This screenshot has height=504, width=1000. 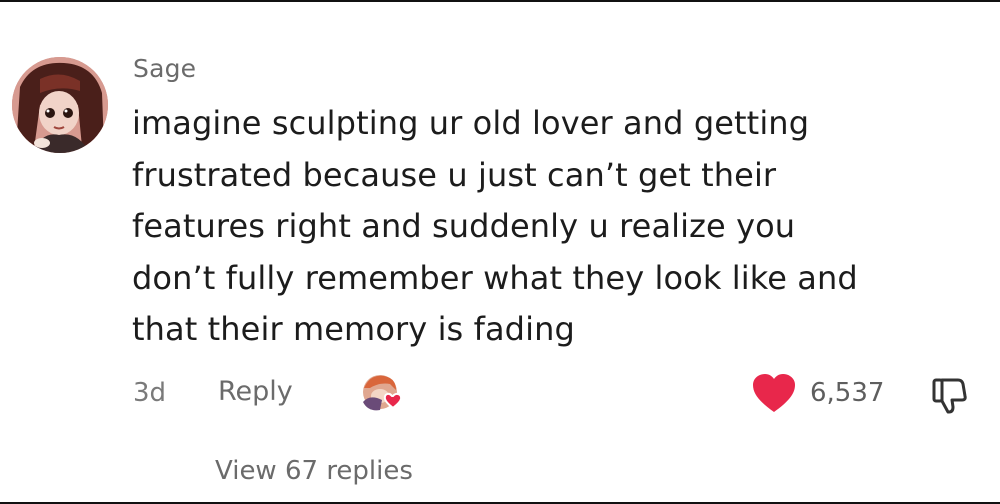 I want to click on user-avatar, so click(x=60, y=105).